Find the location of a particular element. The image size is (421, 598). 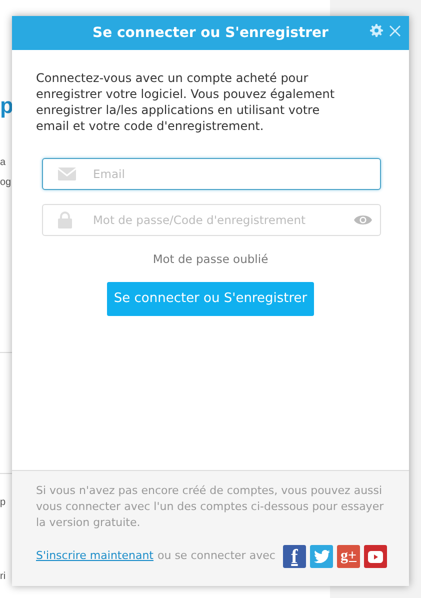

twitter-button is located at coordinates (321, 556).